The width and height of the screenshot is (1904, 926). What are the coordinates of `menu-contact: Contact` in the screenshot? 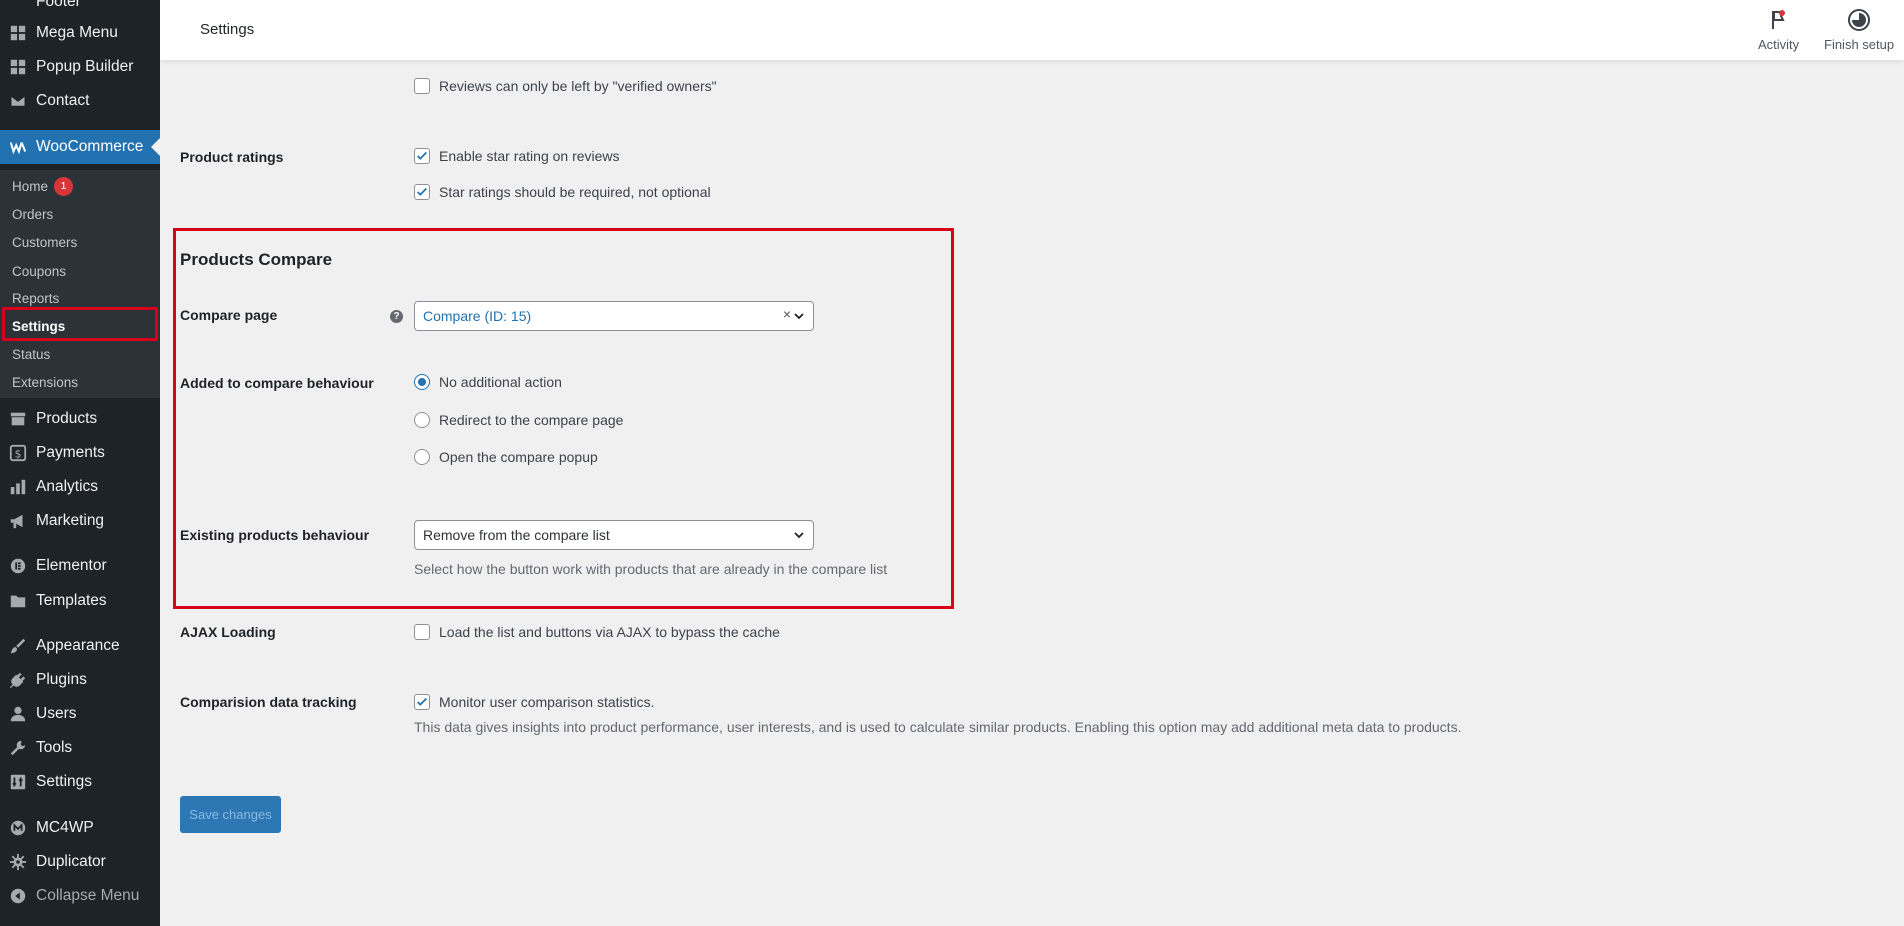 It's located at (80, 101).